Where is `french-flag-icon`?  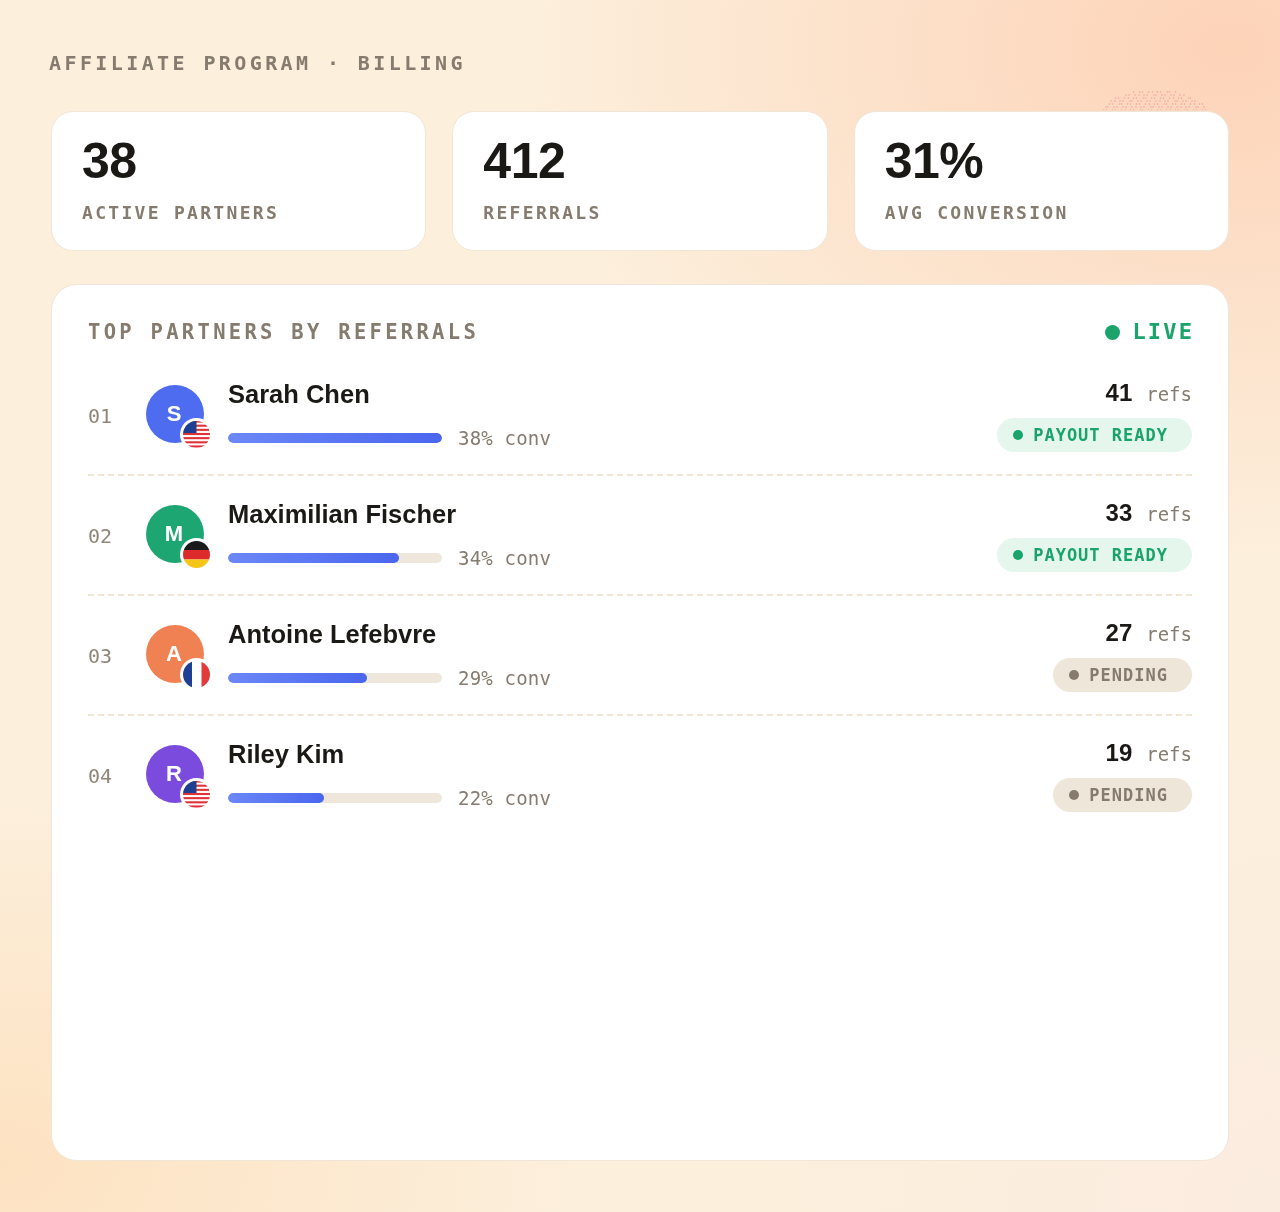
french-flag-icon is located at coordinates (196, 674).